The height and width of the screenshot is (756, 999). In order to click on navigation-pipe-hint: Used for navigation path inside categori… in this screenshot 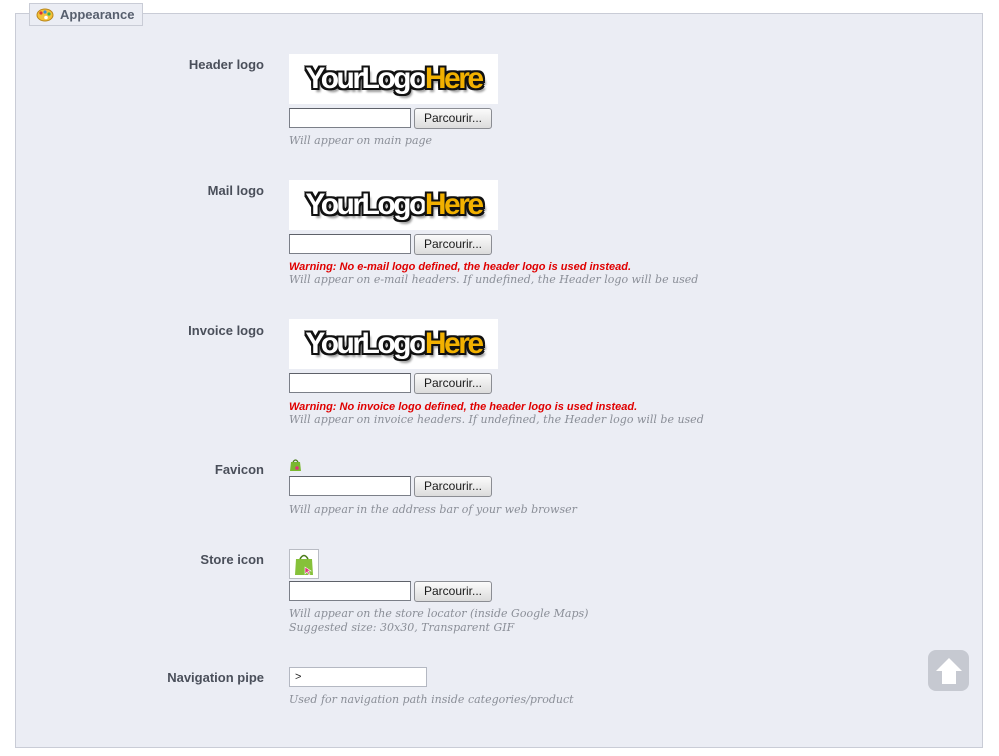, I will do `click(431, 699)`.